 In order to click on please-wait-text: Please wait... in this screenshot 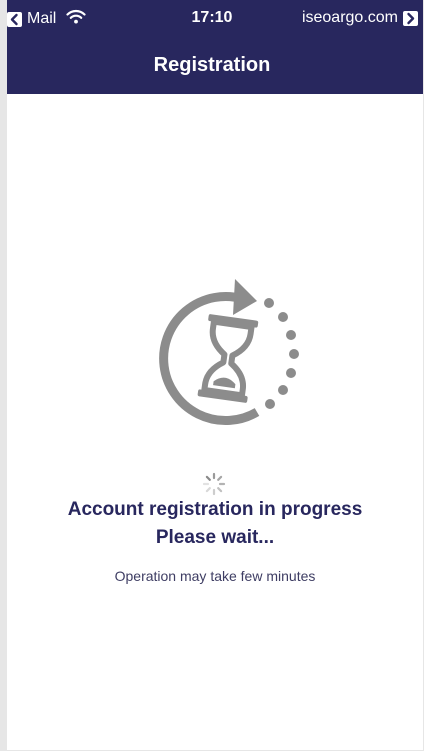, I will do `click(215, 537)`.